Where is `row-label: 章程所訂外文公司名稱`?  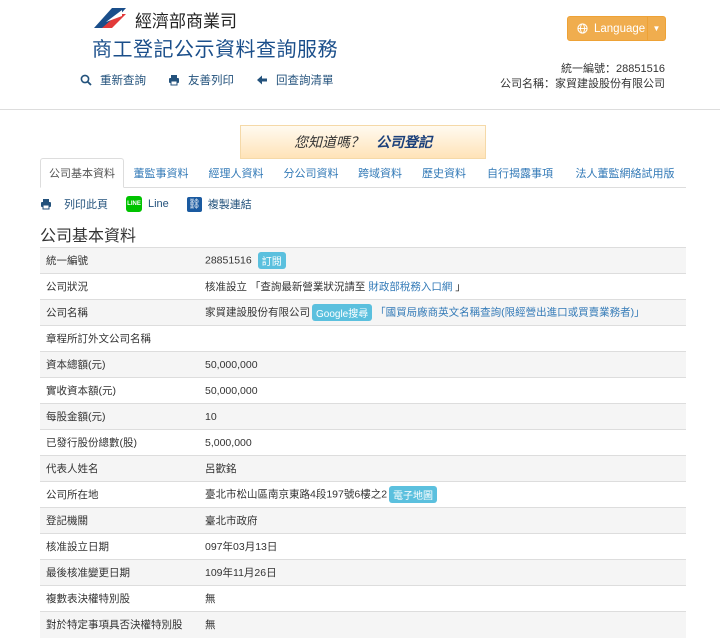
row-label: 章程所訂外文公司名稱 is located at coordinates (121, 338).